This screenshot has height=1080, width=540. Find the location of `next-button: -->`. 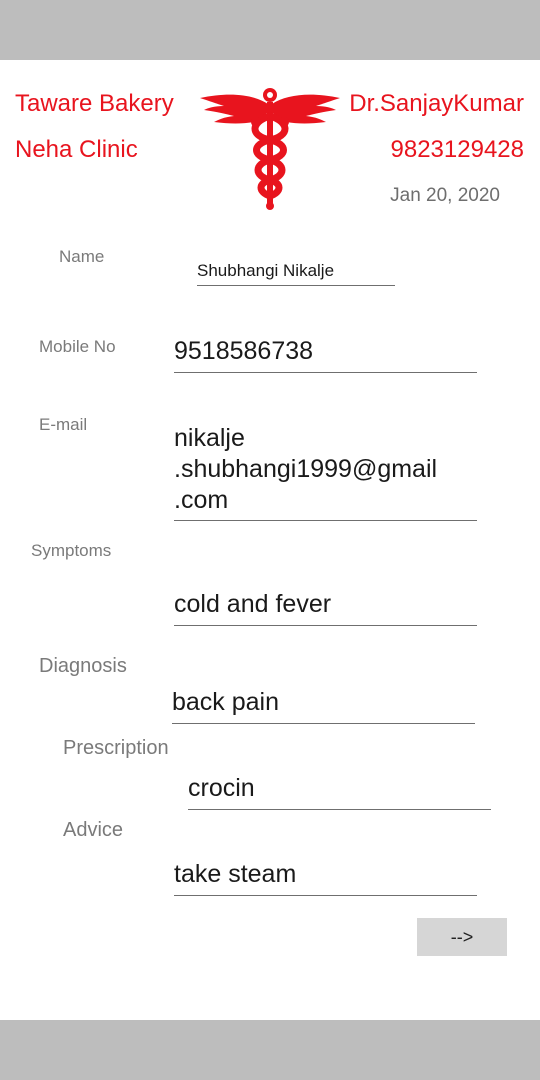

next-button: --> is located at coordinates (462, 937).